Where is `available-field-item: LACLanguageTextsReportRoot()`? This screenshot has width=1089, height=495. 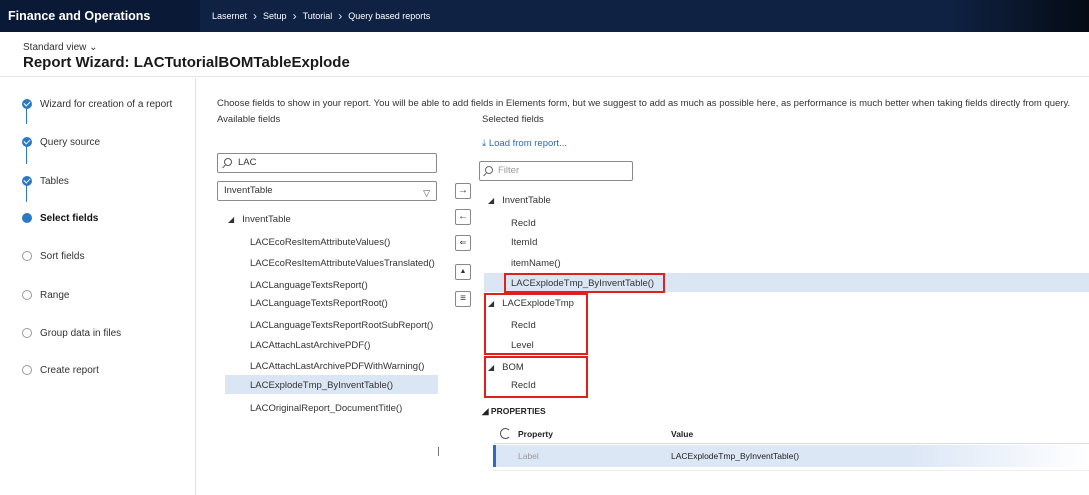
available-field-item: LACLanguageTextsReportRoot() is located at coordinates (319, 303).